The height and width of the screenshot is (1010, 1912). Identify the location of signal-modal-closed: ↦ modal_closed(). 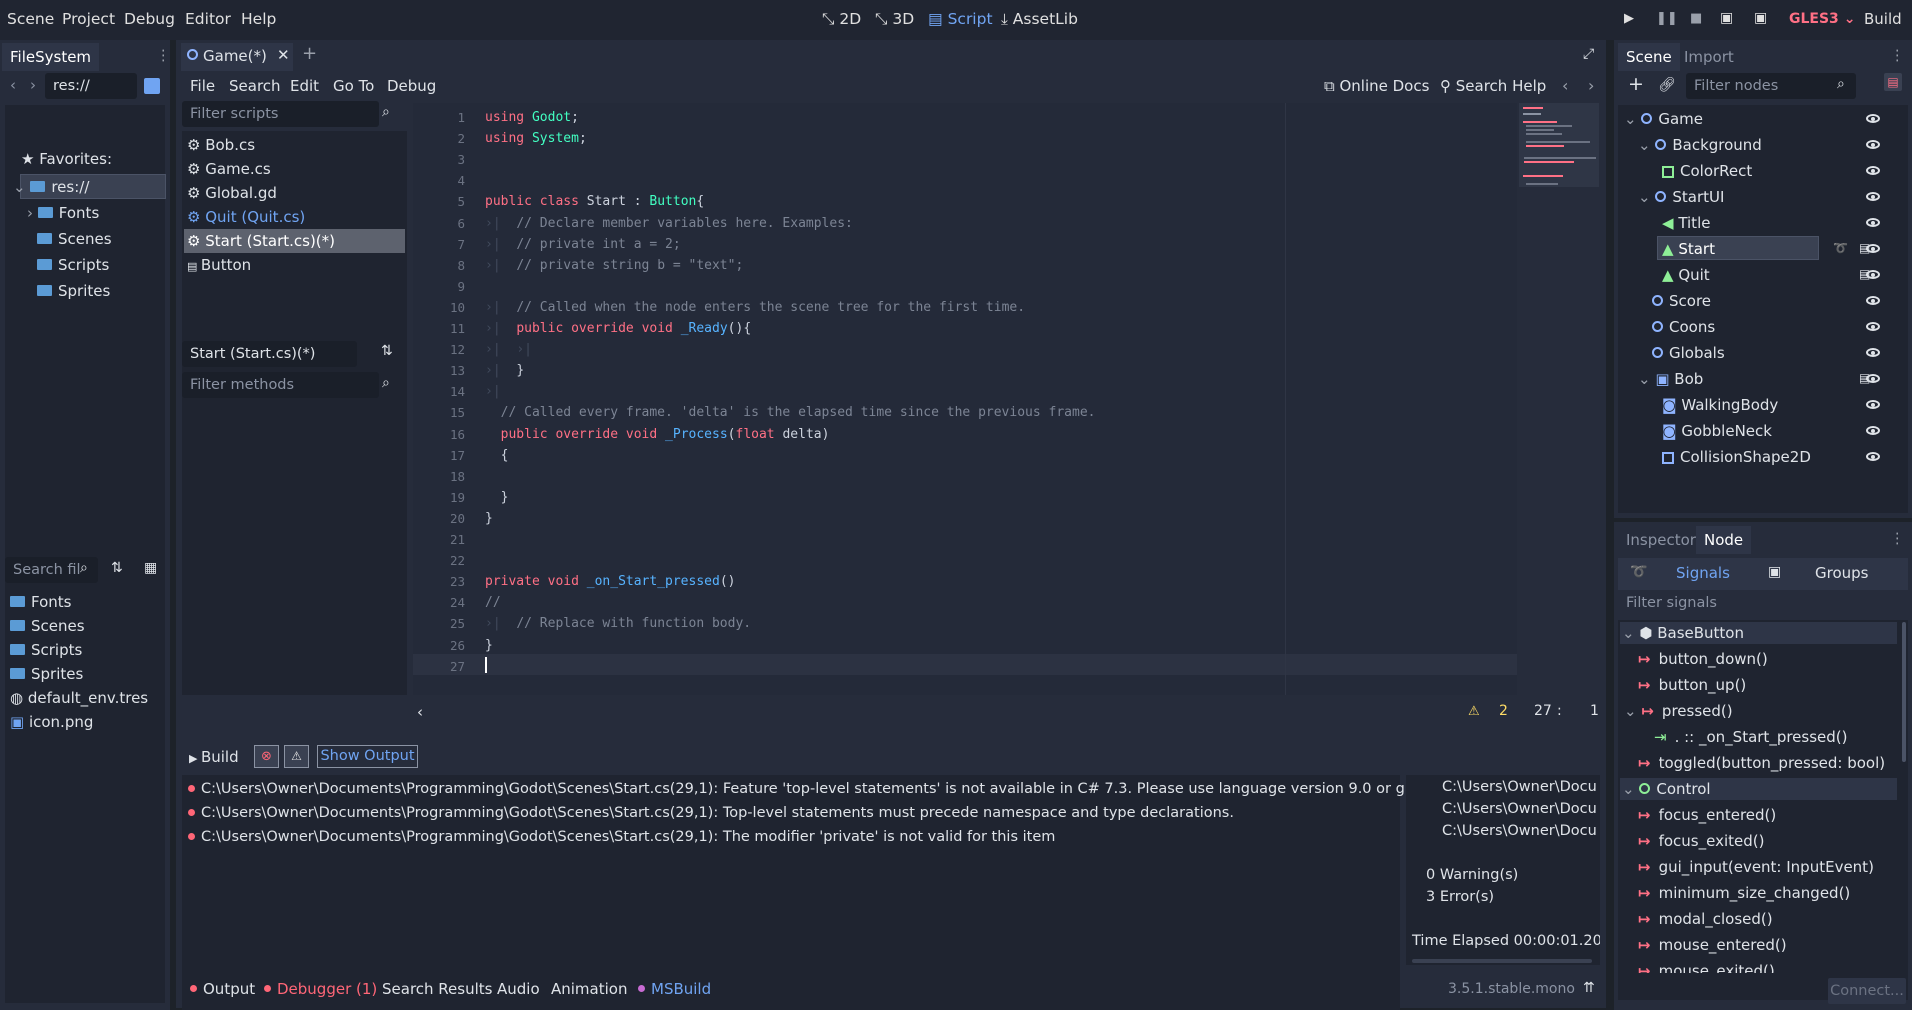
(1705, 919).